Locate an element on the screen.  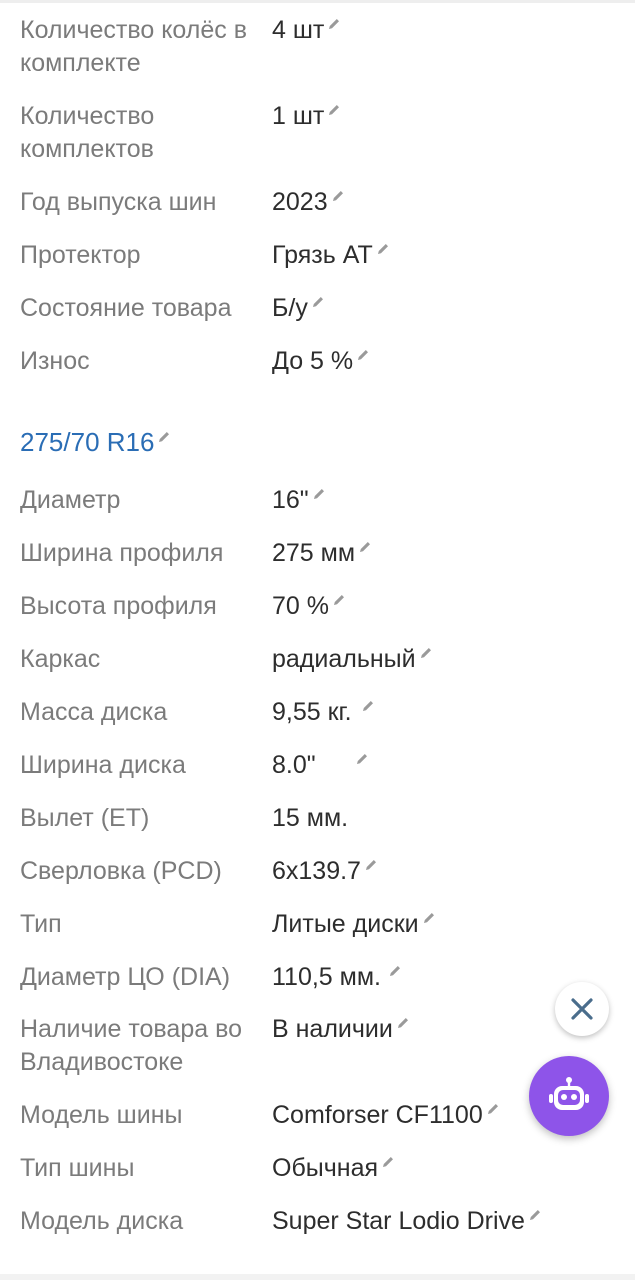
spec-label: Протектор is located at coordinates (80, 255).